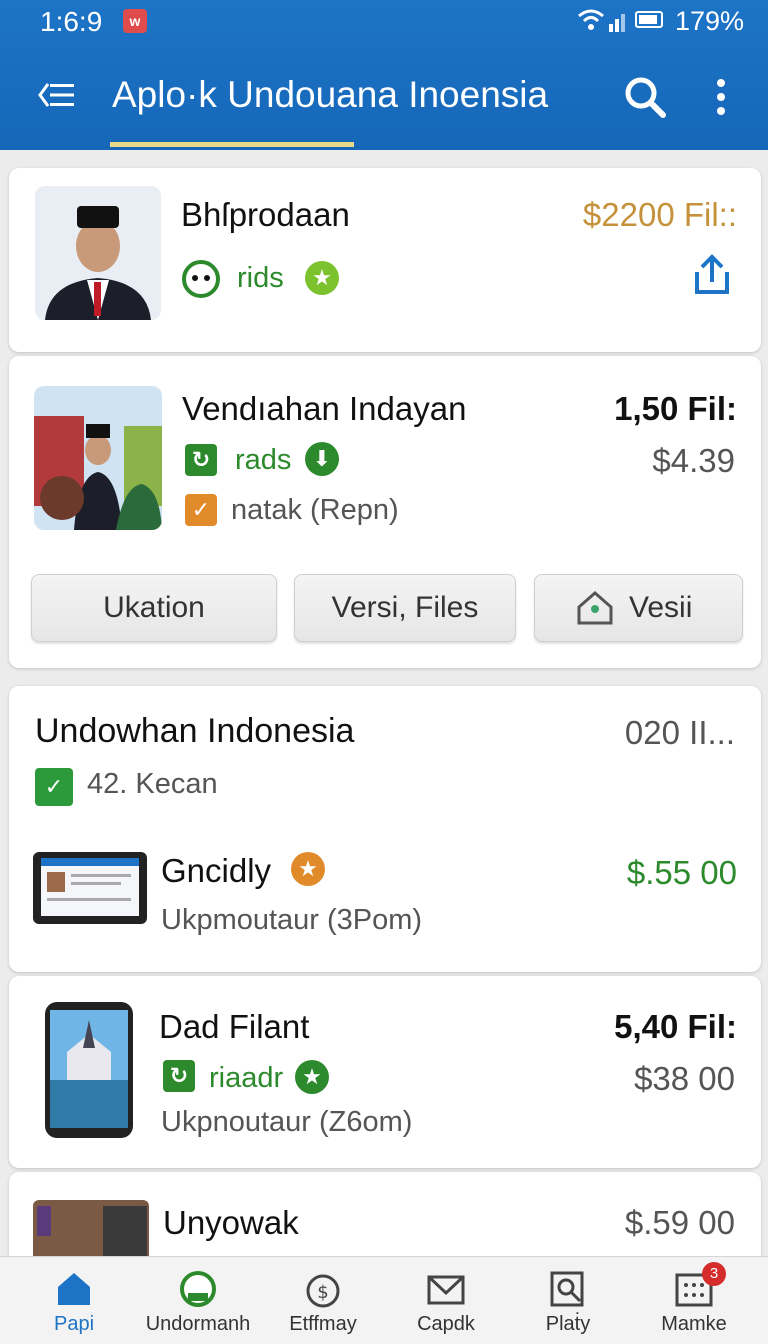 The width and height of the screenshot is (768, 1344). I want to click on nav-label: Undormanh, so click(198, 1324).